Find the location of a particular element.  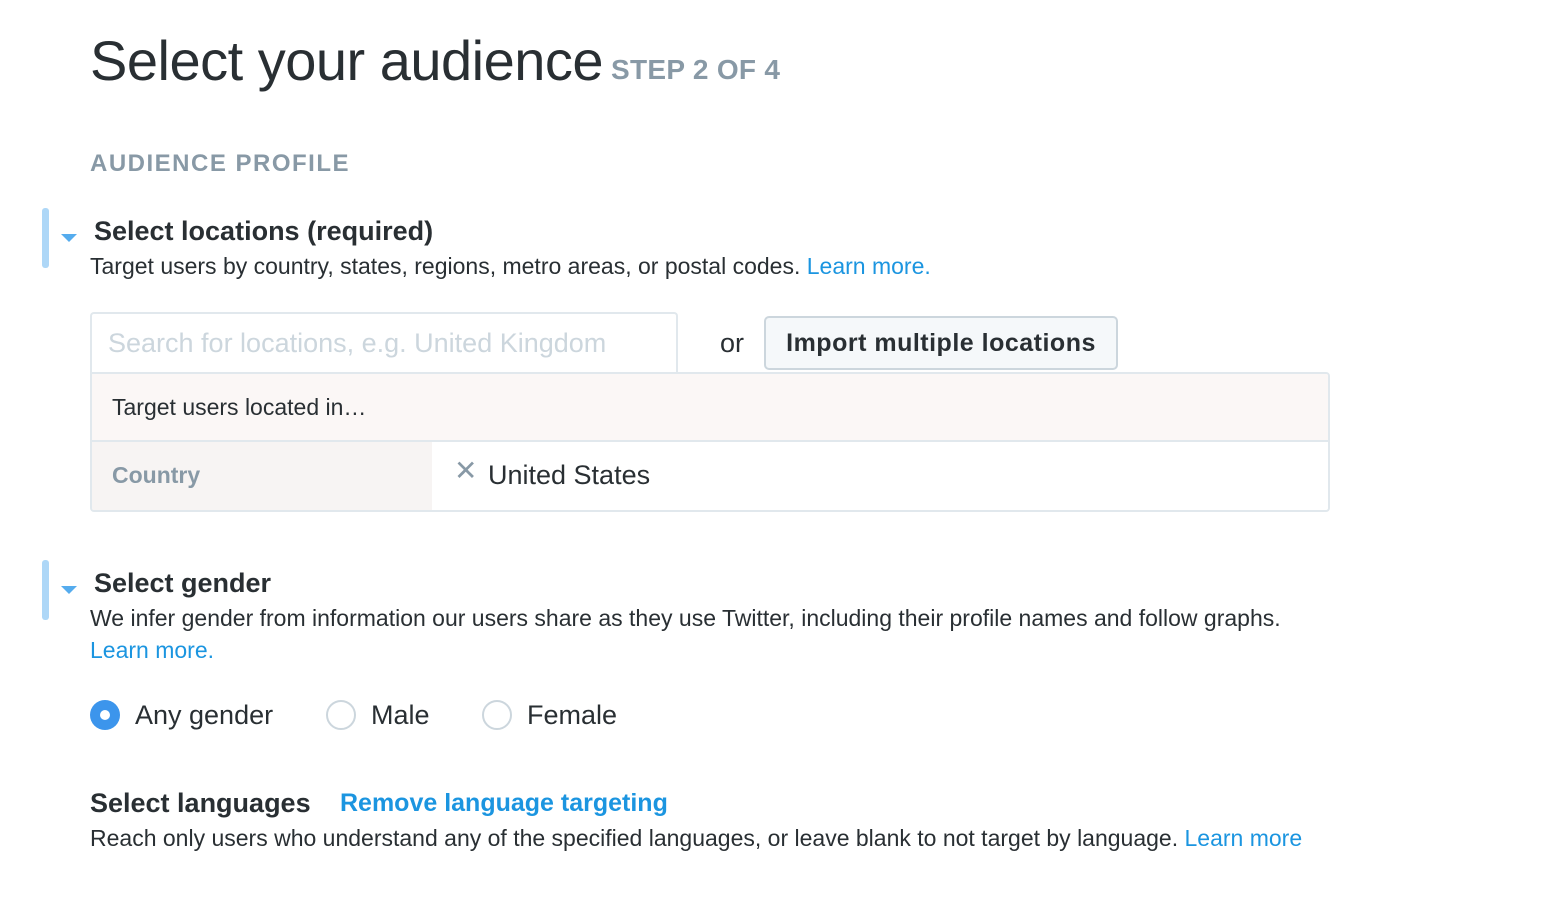

remove-language-targeting-link: Remove language targeting is located at coordinates (504, 803).